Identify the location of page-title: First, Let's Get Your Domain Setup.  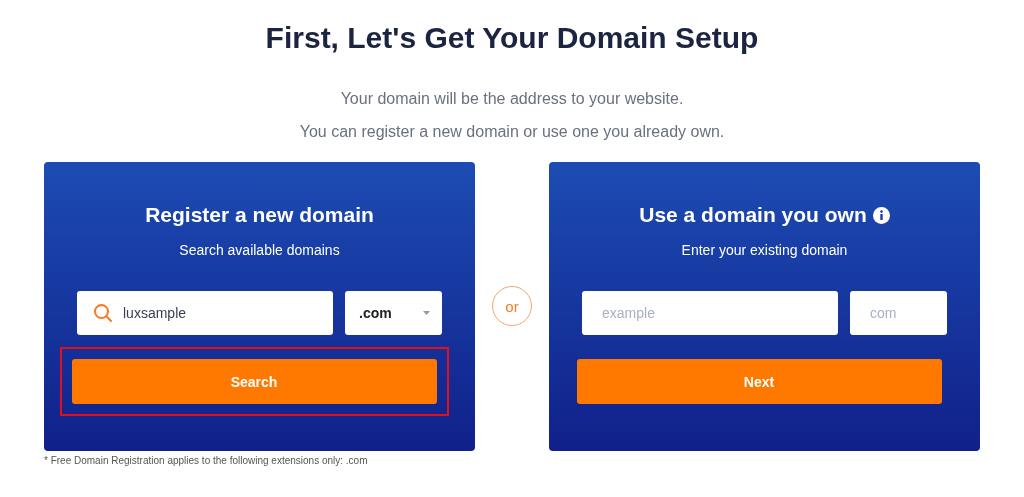
(512, 38).